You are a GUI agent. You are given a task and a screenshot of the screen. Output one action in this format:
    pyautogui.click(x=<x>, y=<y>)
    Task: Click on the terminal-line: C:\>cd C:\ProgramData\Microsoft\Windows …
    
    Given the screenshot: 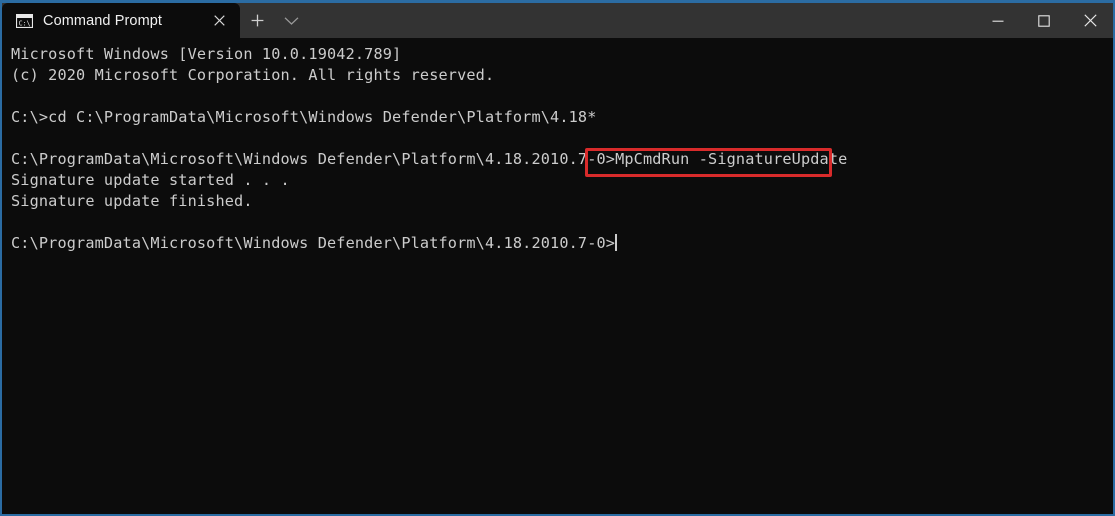 What is the action you would take?
    pyautogui.click(x=304, y=117)
    